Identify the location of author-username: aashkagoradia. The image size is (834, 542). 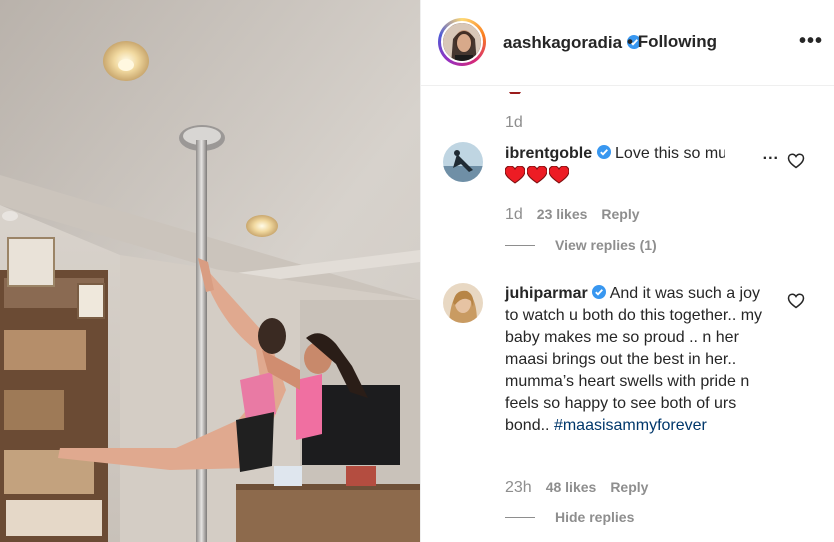
(572, 43).